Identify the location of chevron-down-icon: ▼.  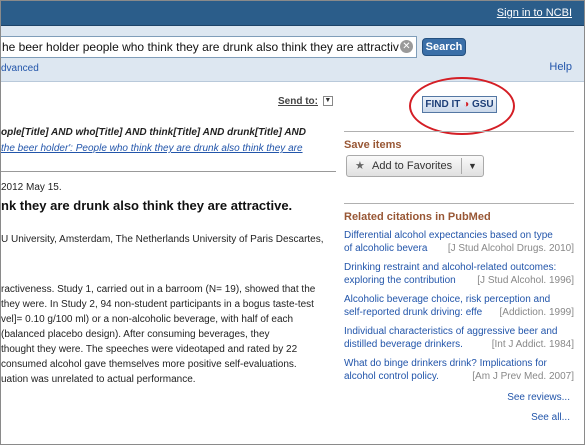
(327, 101).